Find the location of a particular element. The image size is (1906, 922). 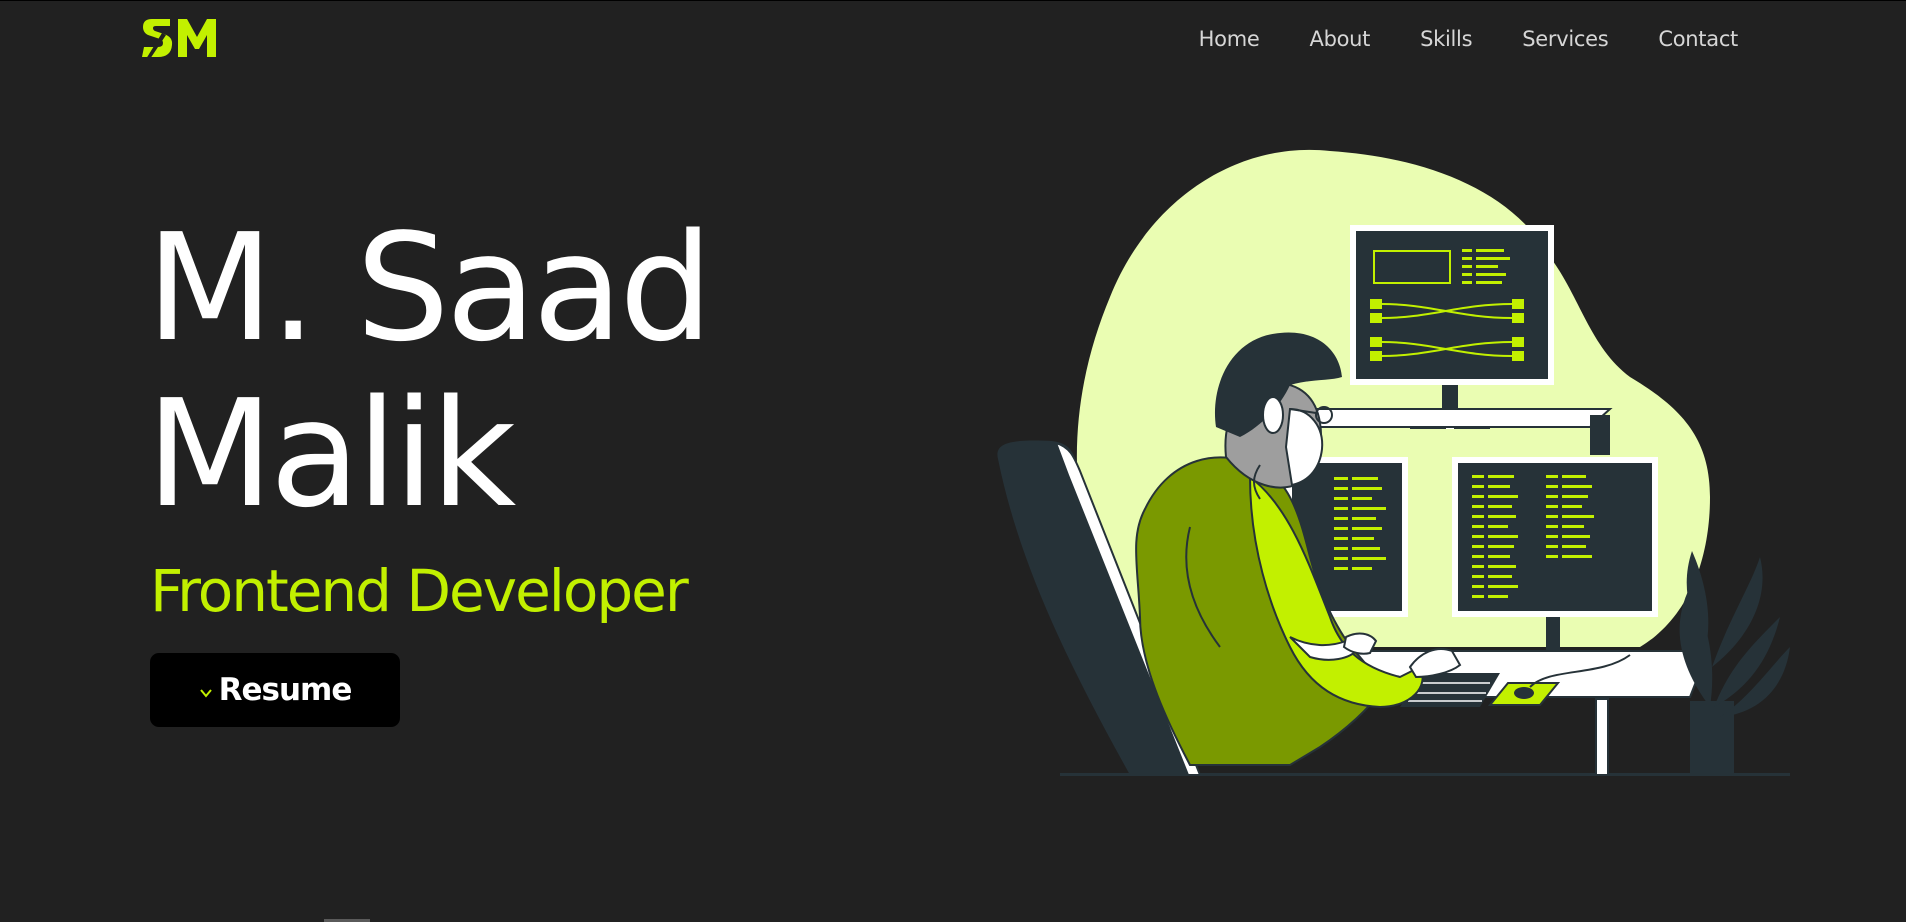

nav-contact: Contact is located at coordinates (1698, 39).